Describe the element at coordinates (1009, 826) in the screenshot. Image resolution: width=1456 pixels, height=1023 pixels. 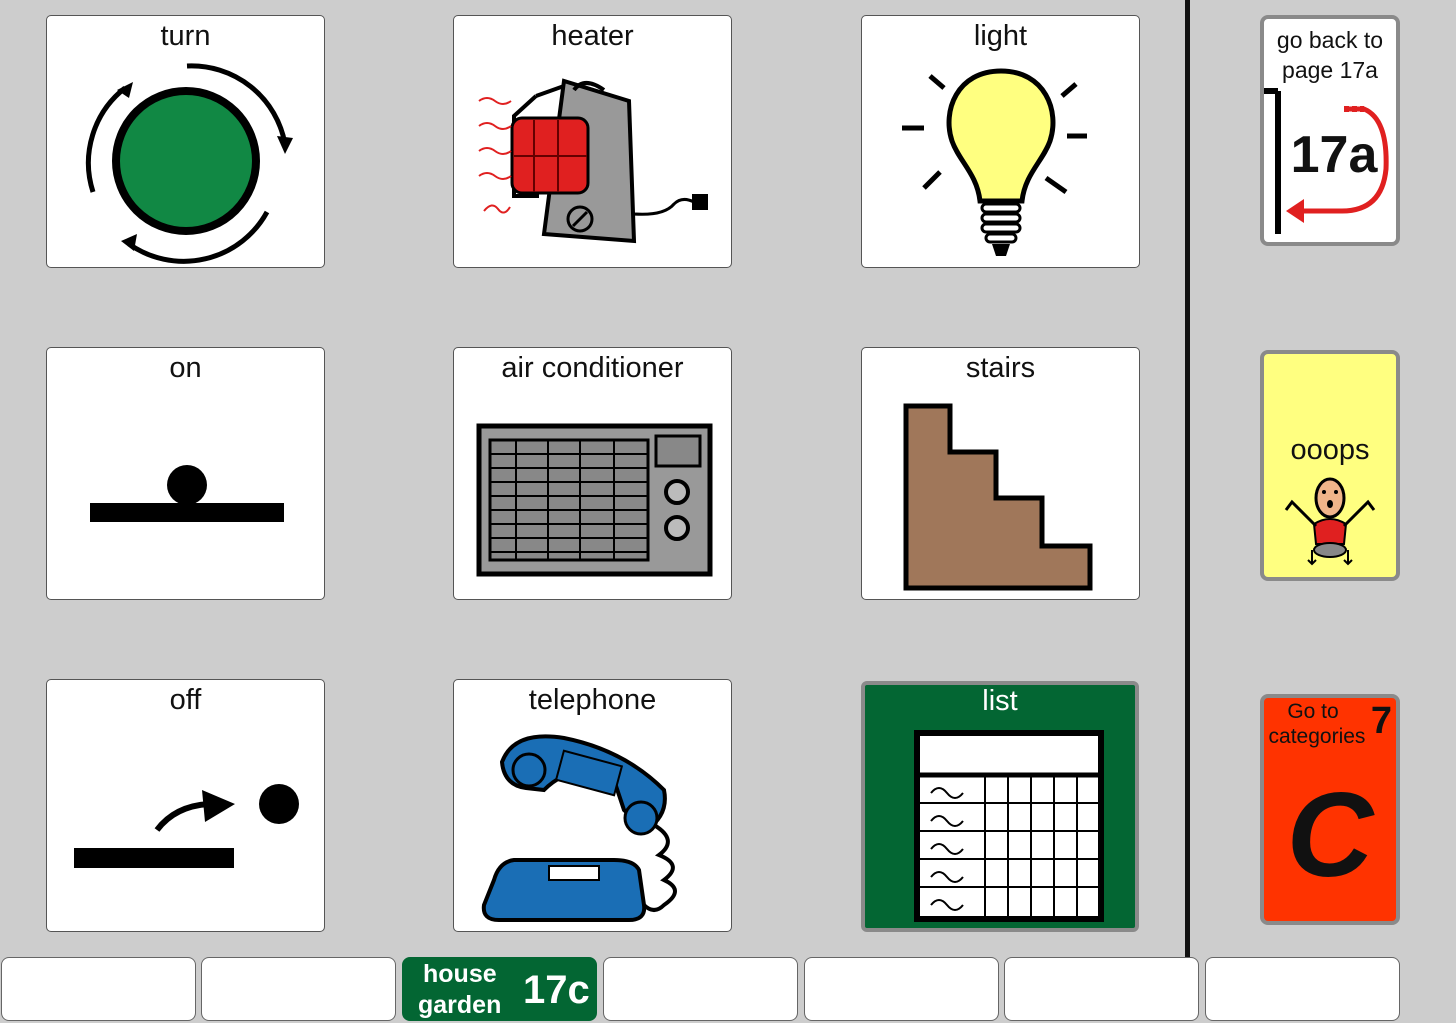
I see `list-icon` at that location.